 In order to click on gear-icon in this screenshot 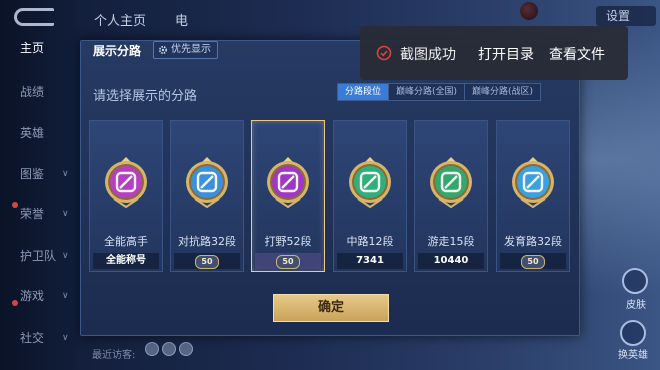, I will do `click(163, 50)`.